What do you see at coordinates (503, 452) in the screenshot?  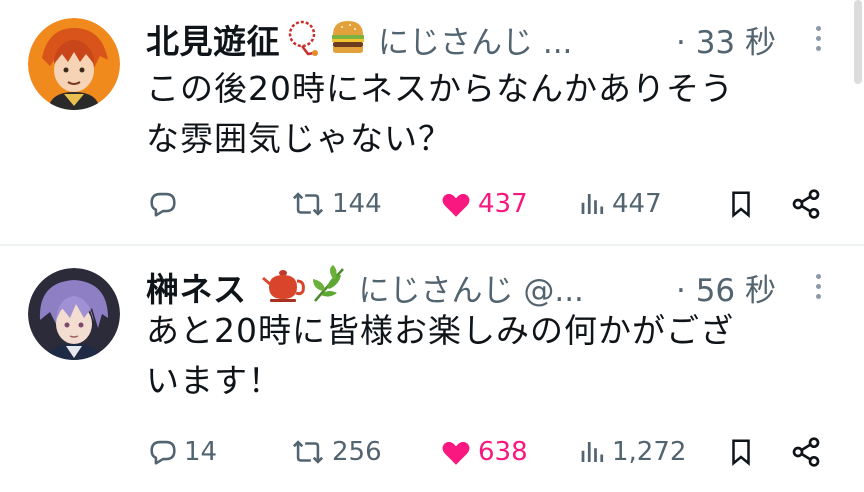 I see `like-count: 638` at bounding box center [503, 452].